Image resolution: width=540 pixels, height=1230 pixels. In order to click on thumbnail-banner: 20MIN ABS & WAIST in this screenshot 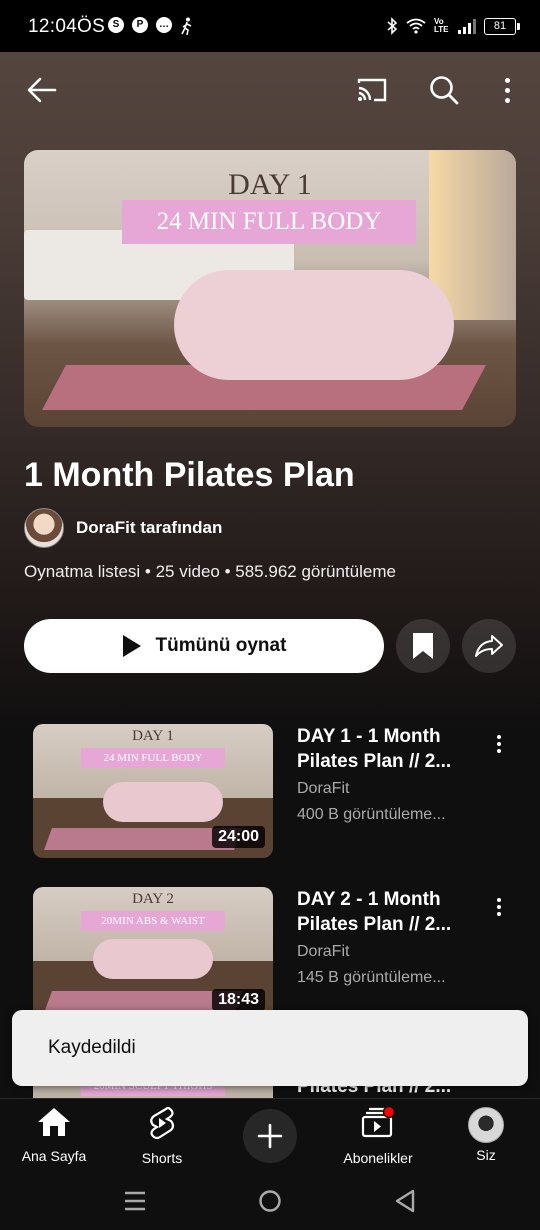, I will do `click(153, 921)`.